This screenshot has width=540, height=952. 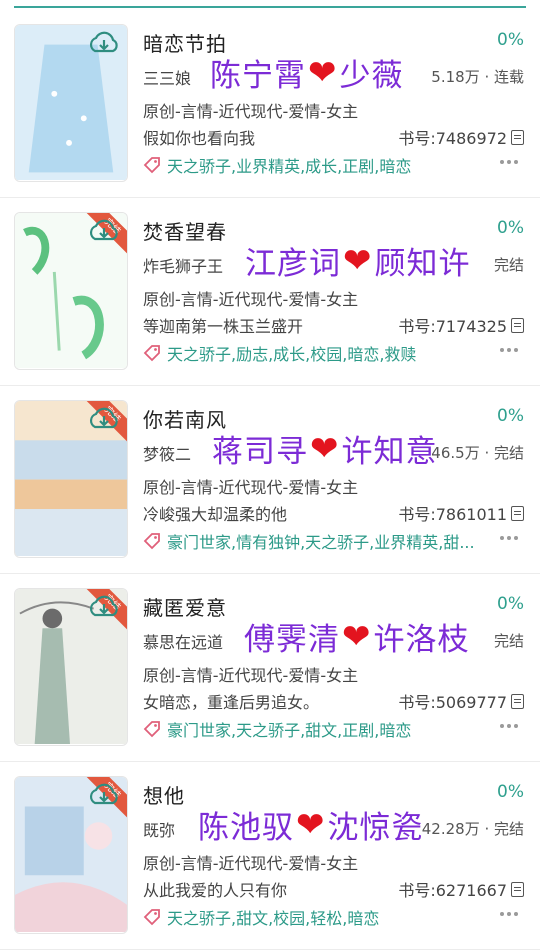 I want to click on book-number: 书号:6271667, so click(x=461, y=889).